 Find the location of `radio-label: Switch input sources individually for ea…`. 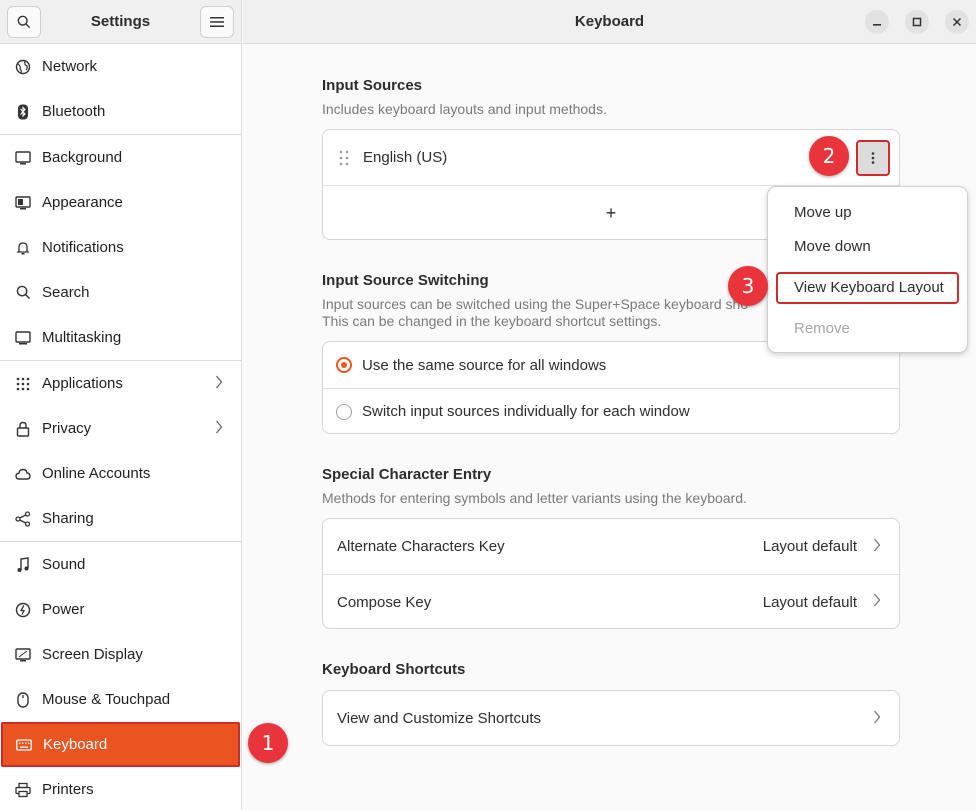

radio-label: Switch input sources individually for ea… is located at coordinates (526, 411).